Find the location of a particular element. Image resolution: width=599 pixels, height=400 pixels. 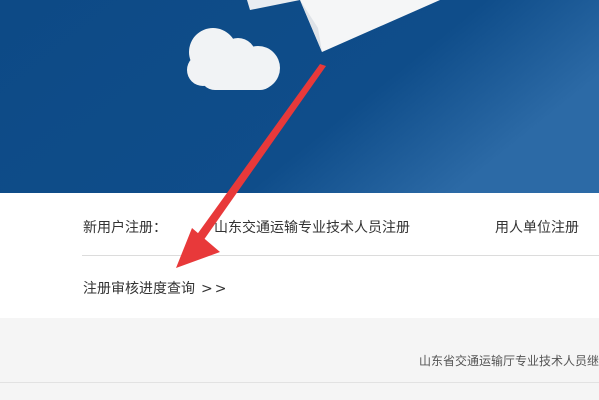

registration-row: 新用户注册： 山东交通运输专业技术人员注册 用人单位注册 is located at coordinates (299, 227).